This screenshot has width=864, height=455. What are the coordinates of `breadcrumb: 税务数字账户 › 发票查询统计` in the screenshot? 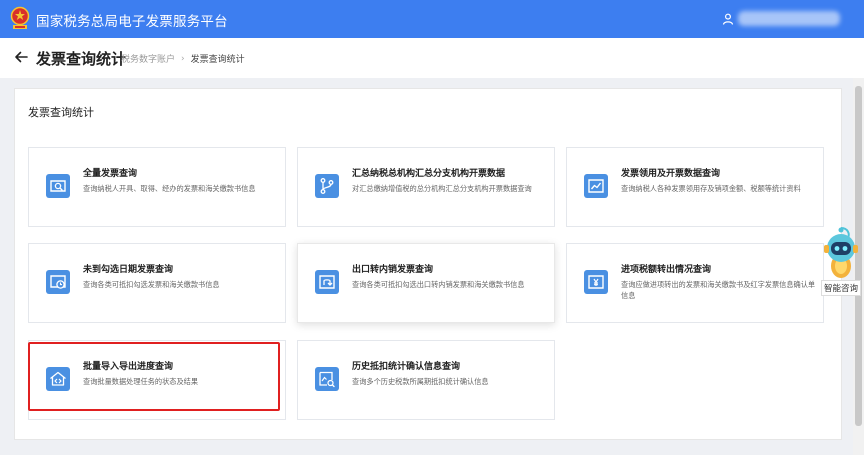 It's located at (183, 59).